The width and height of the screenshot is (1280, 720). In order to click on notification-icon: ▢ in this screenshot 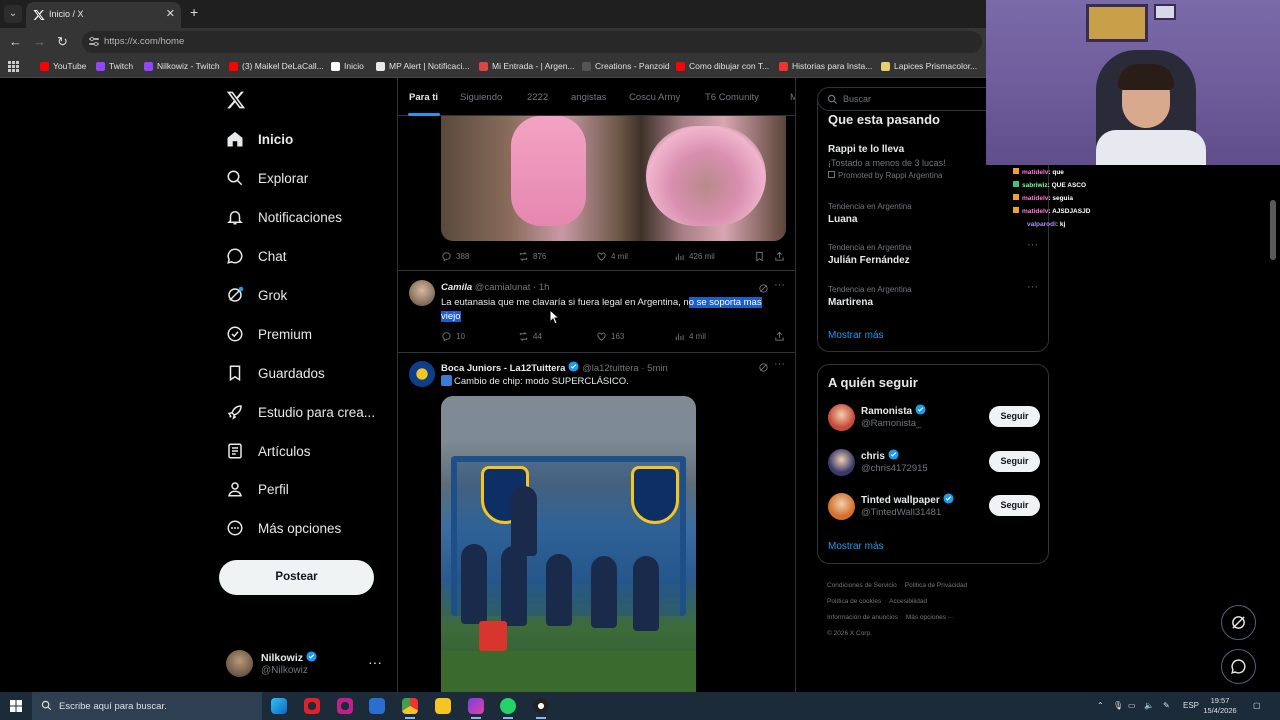, I will do `click(1257, 705)`.